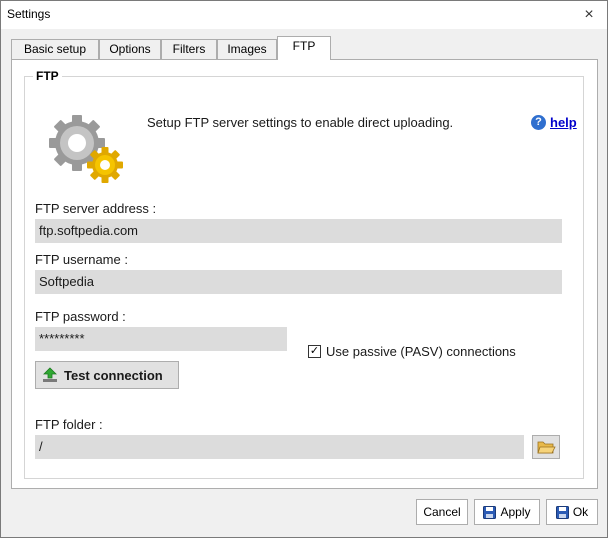 This screenshot has height=538, width=608. What do you see at coordinates (304, 15) in the screenshot?
I see `title-bar: Settings ×` at bounding box center [304, 15].